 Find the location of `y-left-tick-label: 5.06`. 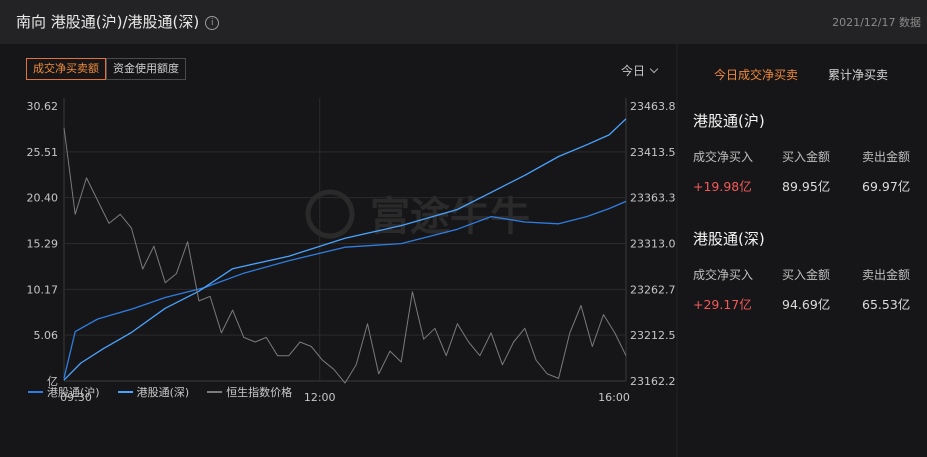

y-left-tick-label: 5.06 is located at coordinates (46, 335).